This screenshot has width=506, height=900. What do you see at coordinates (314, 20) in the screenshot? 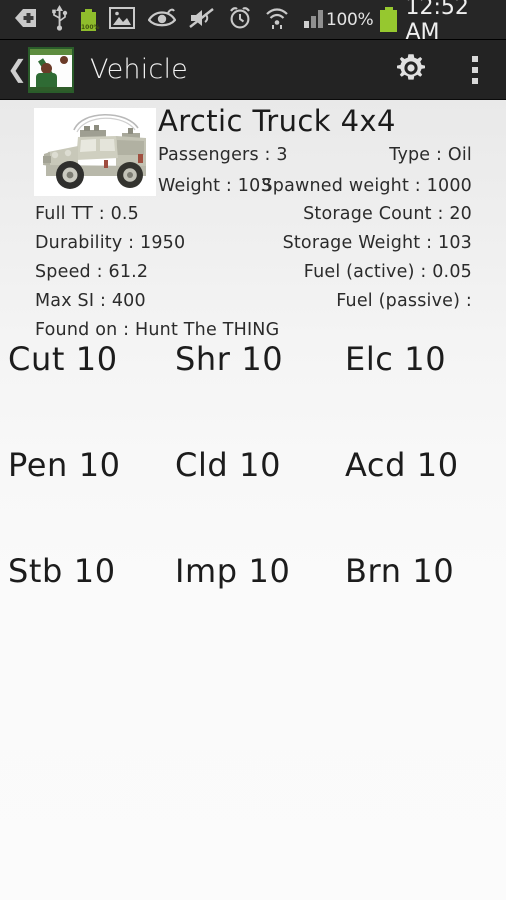
I see `signal-bars-icon` at bounding box center [314, 20].